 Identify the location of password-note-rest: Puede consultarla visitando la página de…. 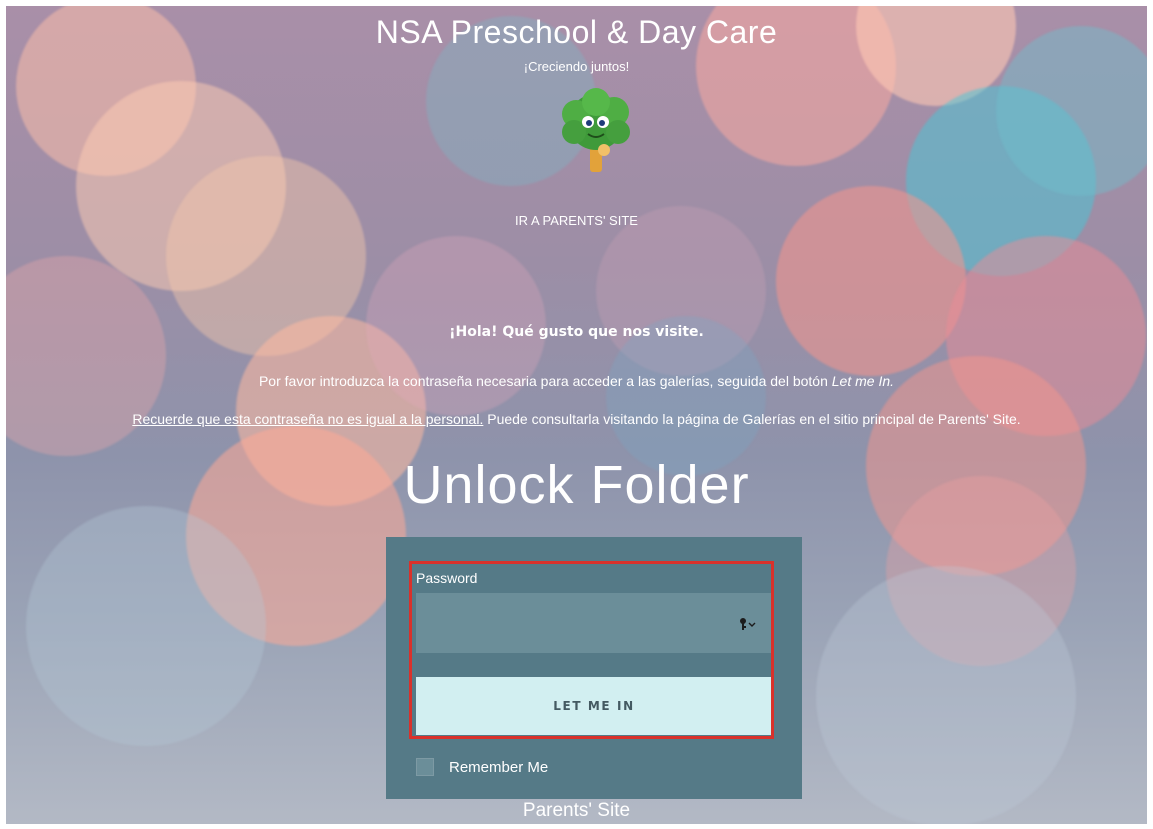
(752, 419).